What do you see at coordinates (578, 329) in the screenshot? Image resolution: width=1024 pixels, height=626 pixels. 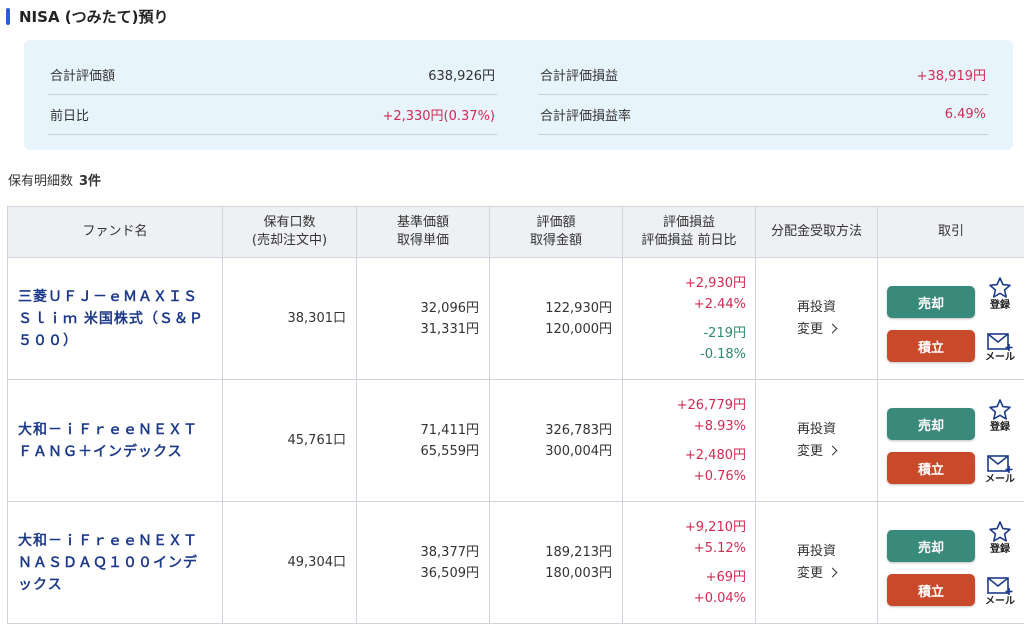 I see `cost-value: 120,000円` at bounding box center [578, 329].